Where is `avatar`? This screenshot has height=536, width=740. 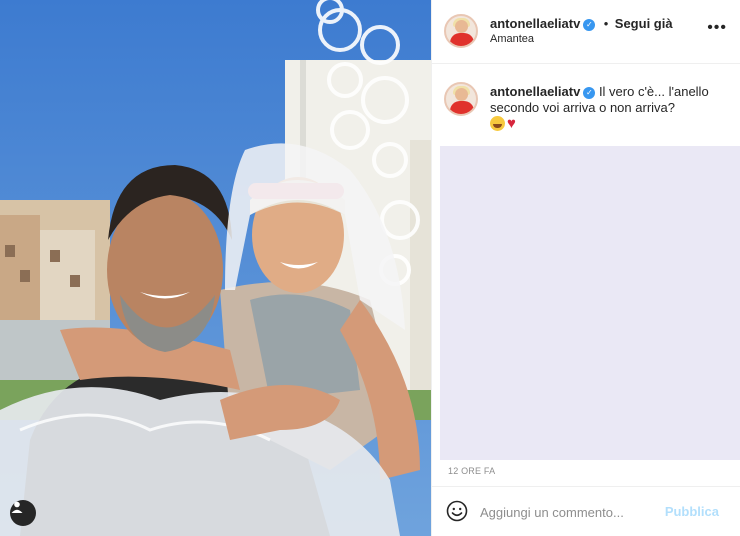
avatar is located at coordinates (461, 31).